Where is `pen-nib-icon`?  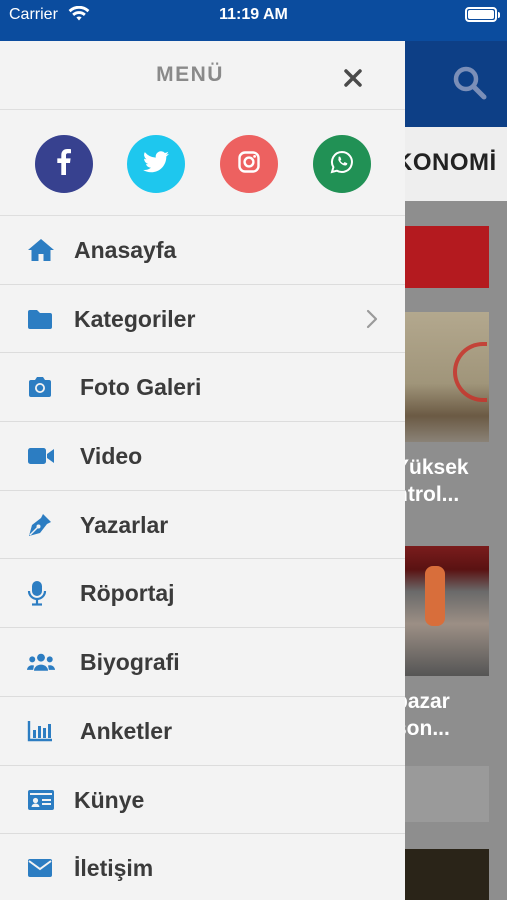
pen-nib-icon is located at coordinates (41, 525).